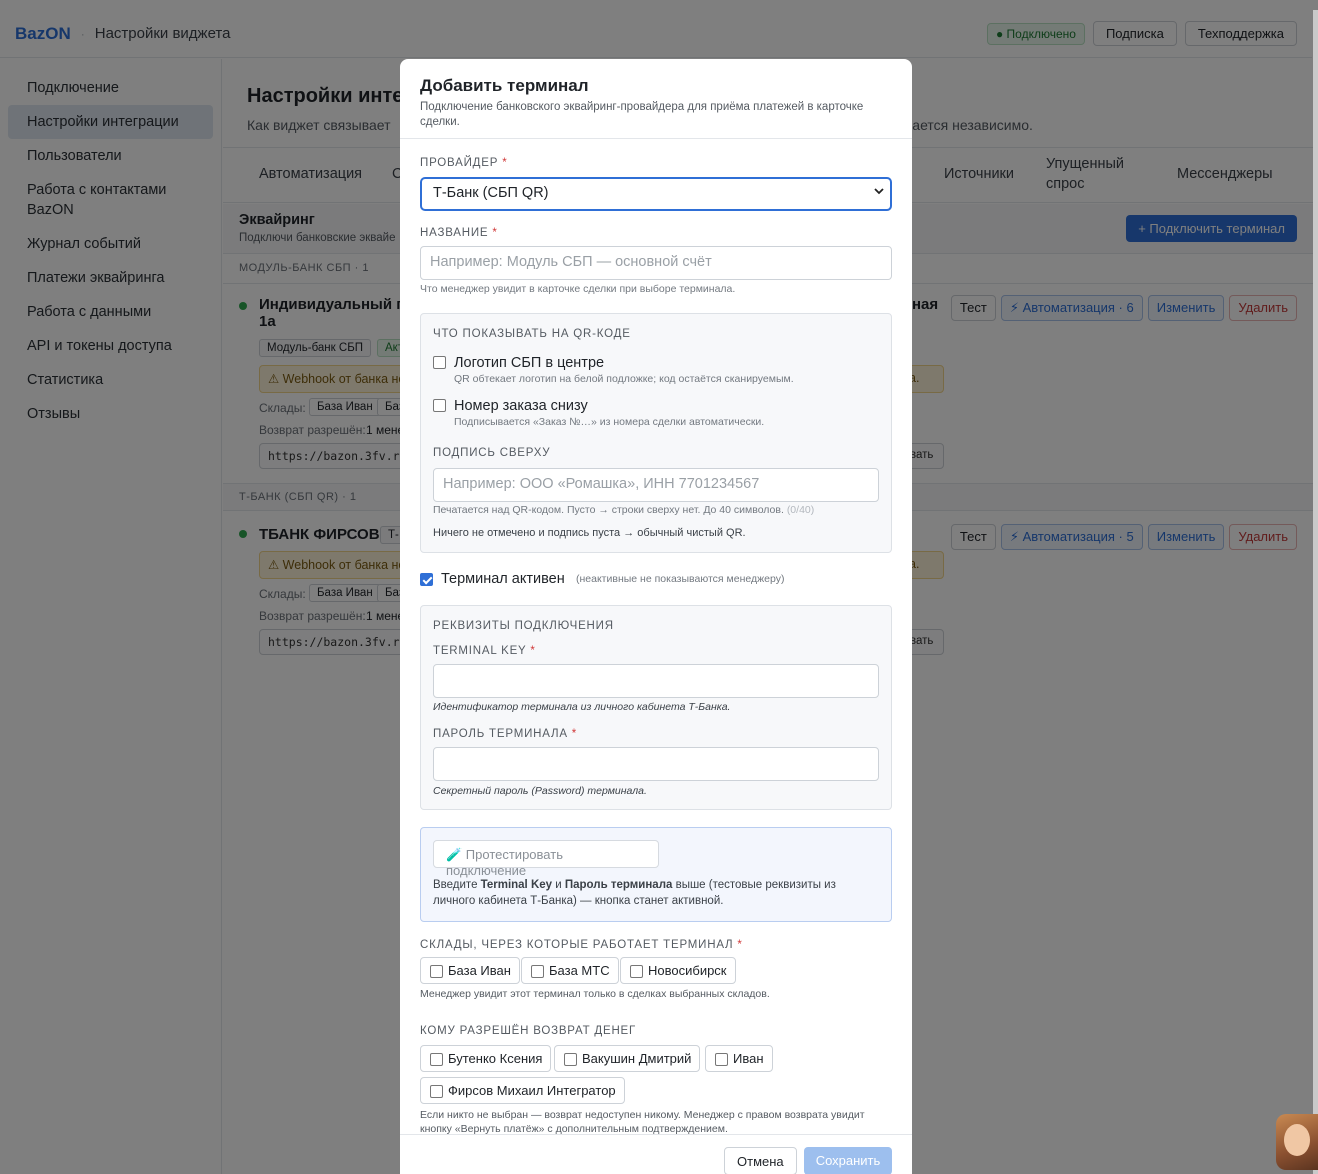 This screenshot has height=1174, width=1318. I want to click on note-bold: Terminal Key, so click(516, 885).